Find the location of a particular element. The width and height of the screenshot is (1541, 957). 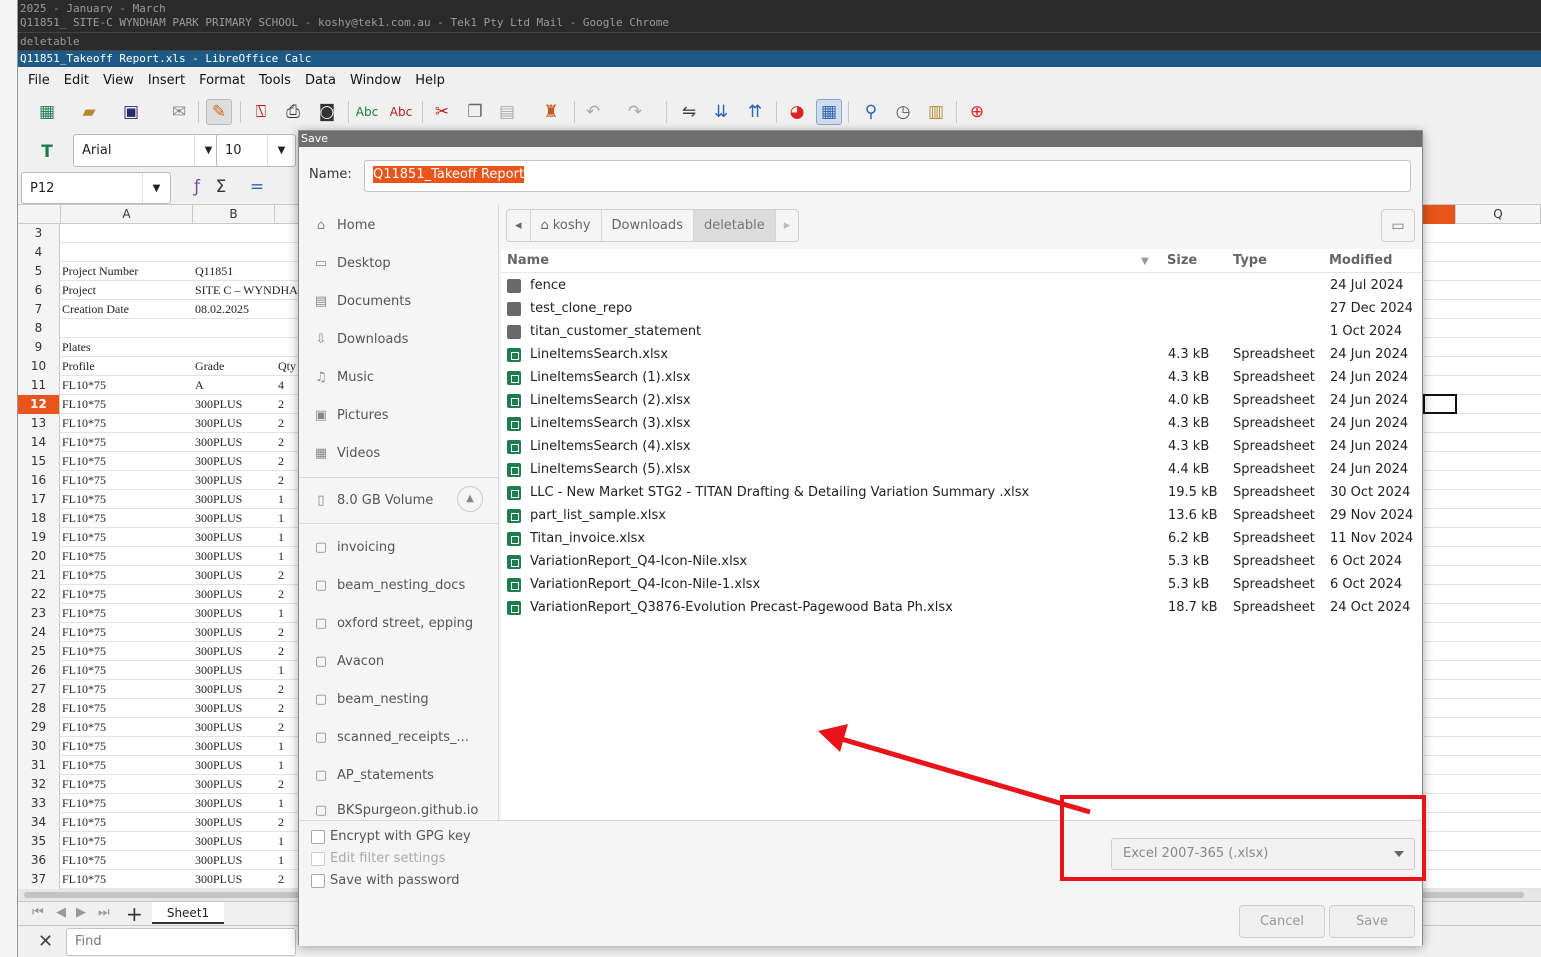

row-header: 16 is located at coordinates (39, 480).